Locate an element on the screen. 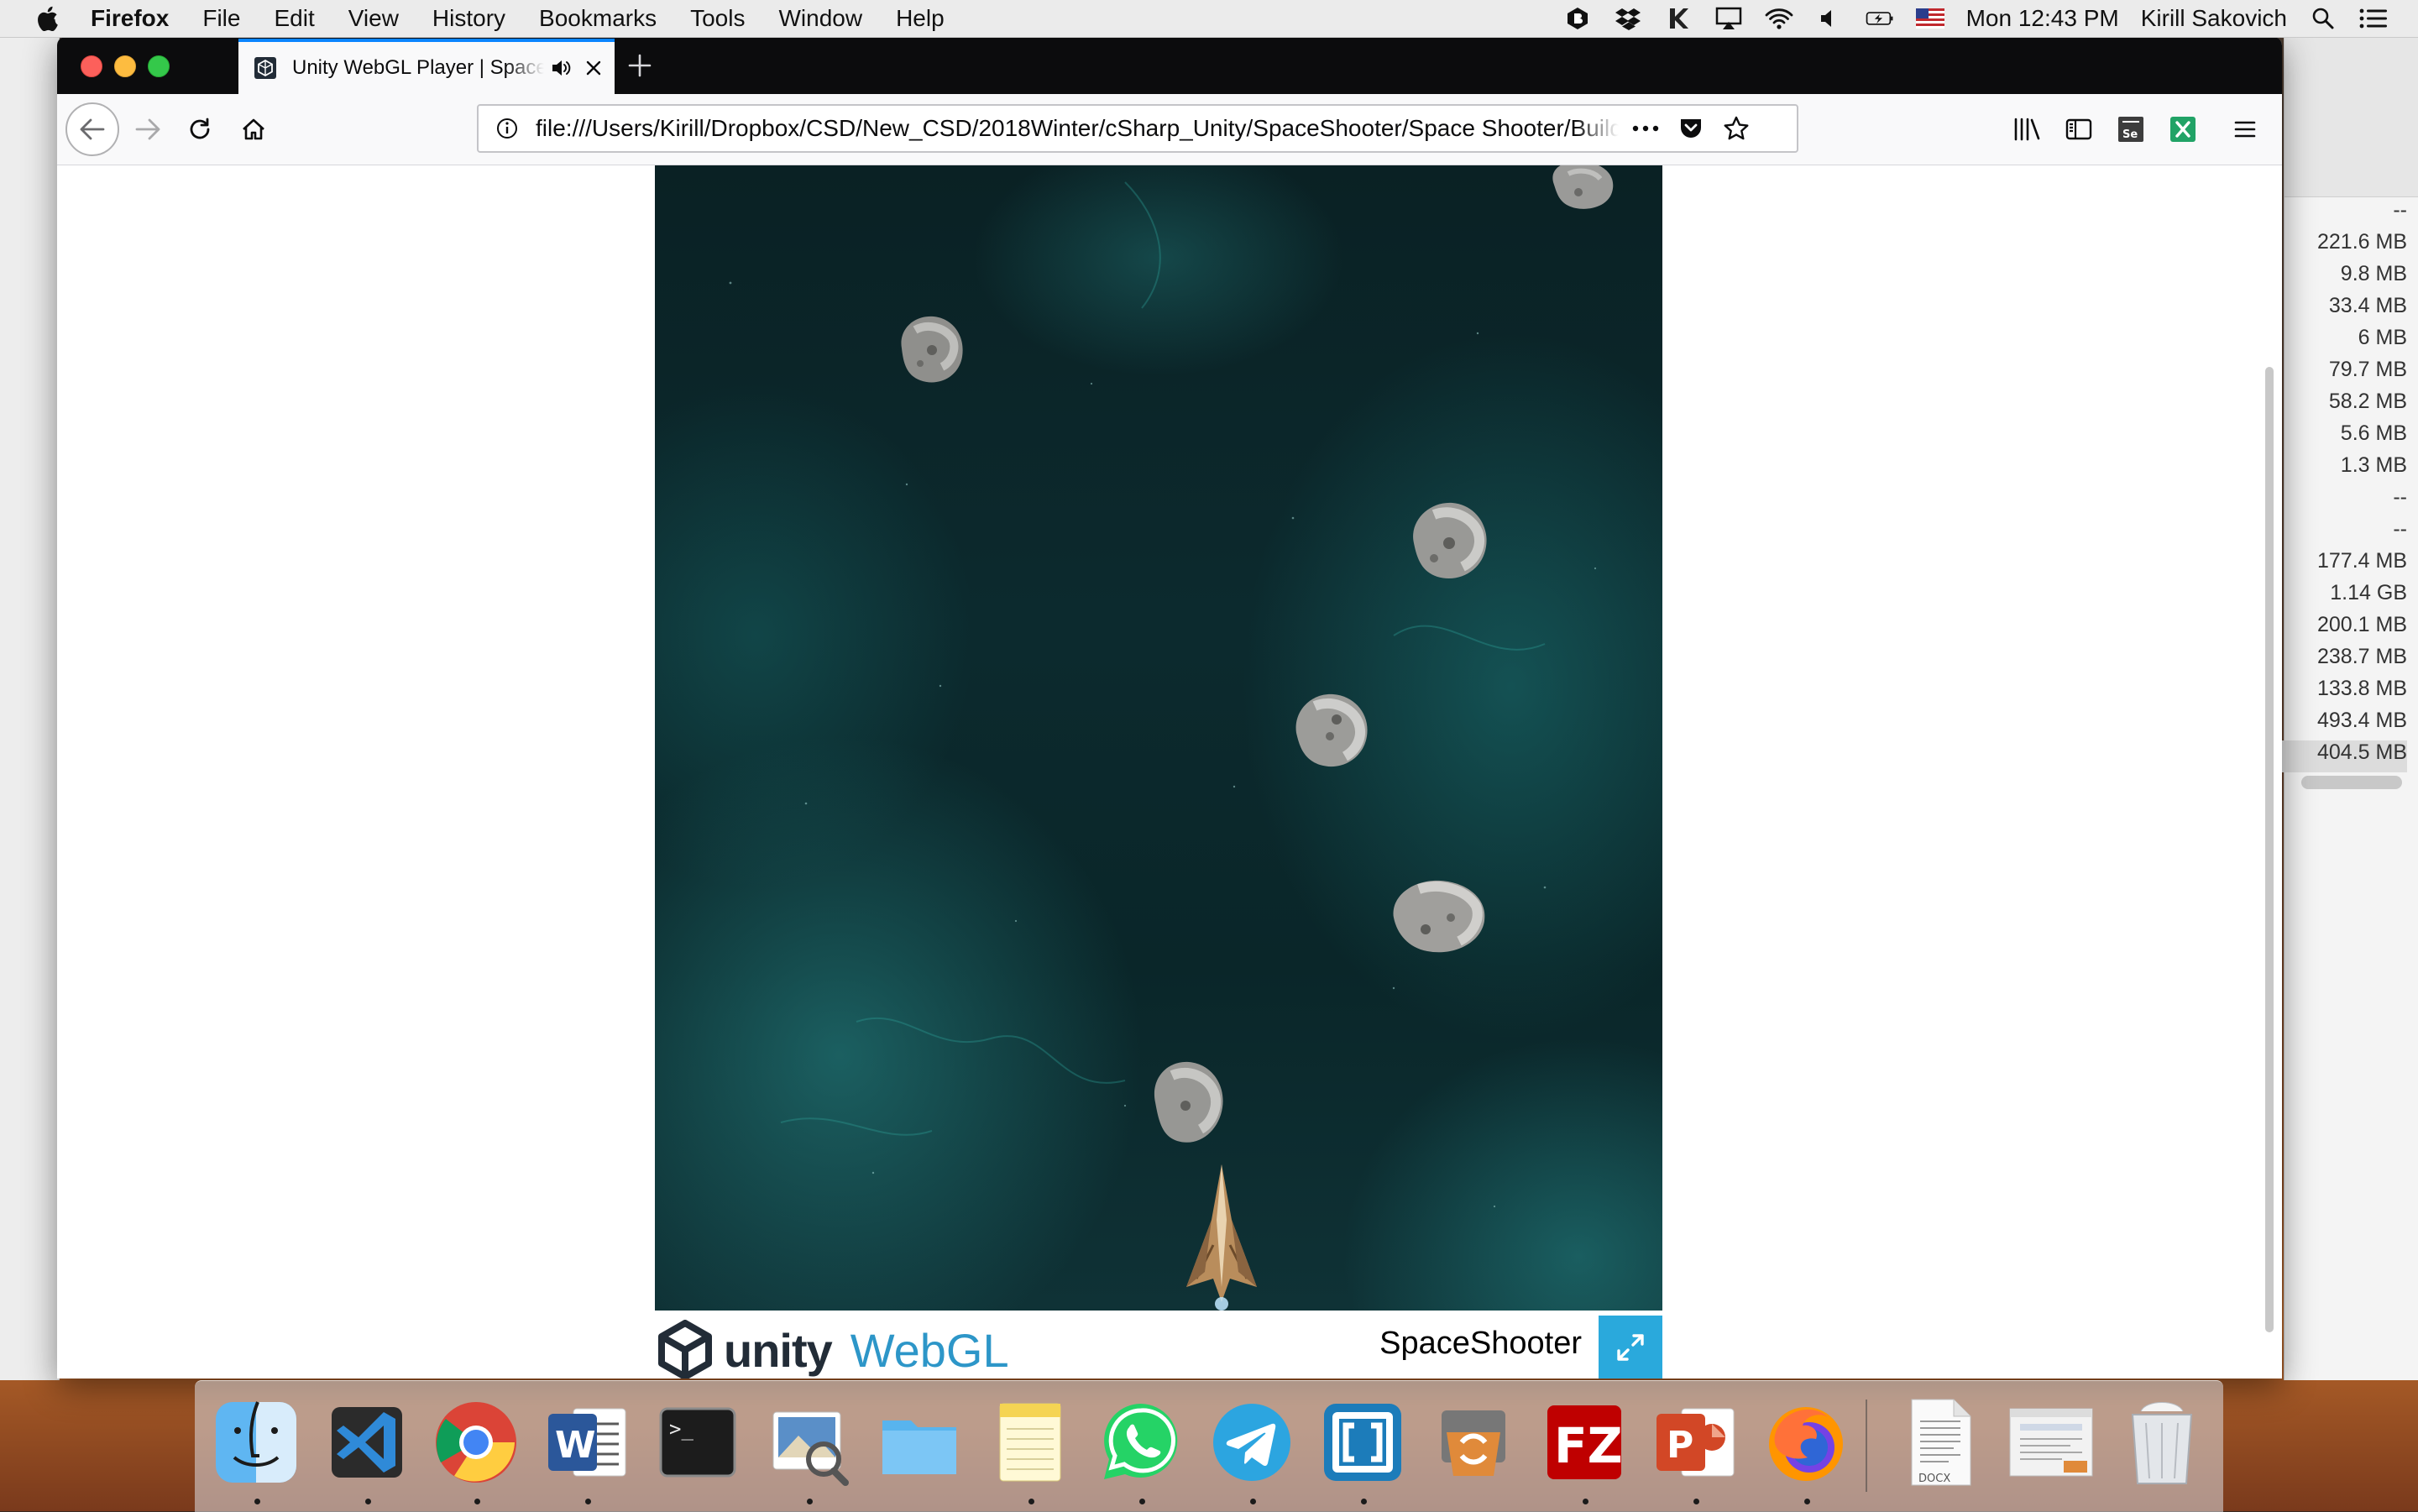 The width and height of the screenshot is (2418, 1512). status-tray: Mon 12:43 PM Kirill Sakovich is located at coordinates (1975, 18).